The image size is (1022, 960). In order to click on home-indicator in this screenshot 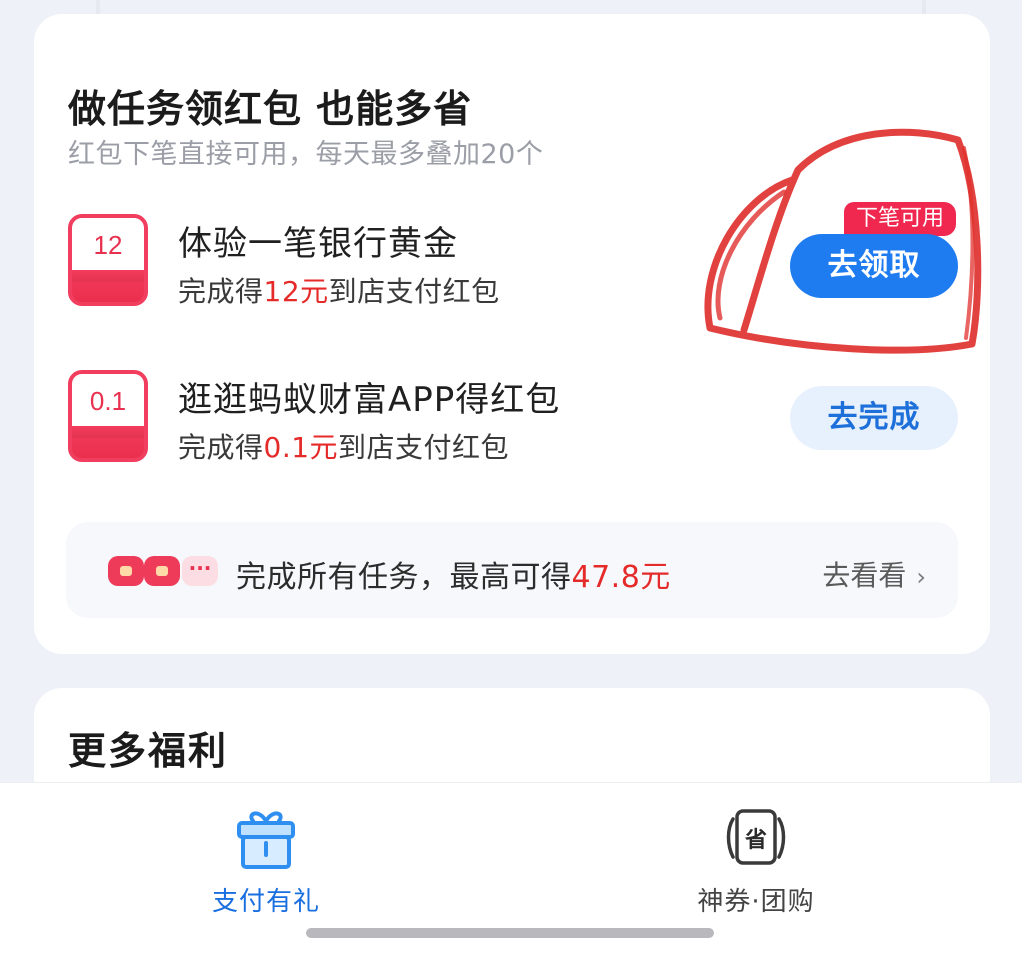, I will do `click(510, 933)`.